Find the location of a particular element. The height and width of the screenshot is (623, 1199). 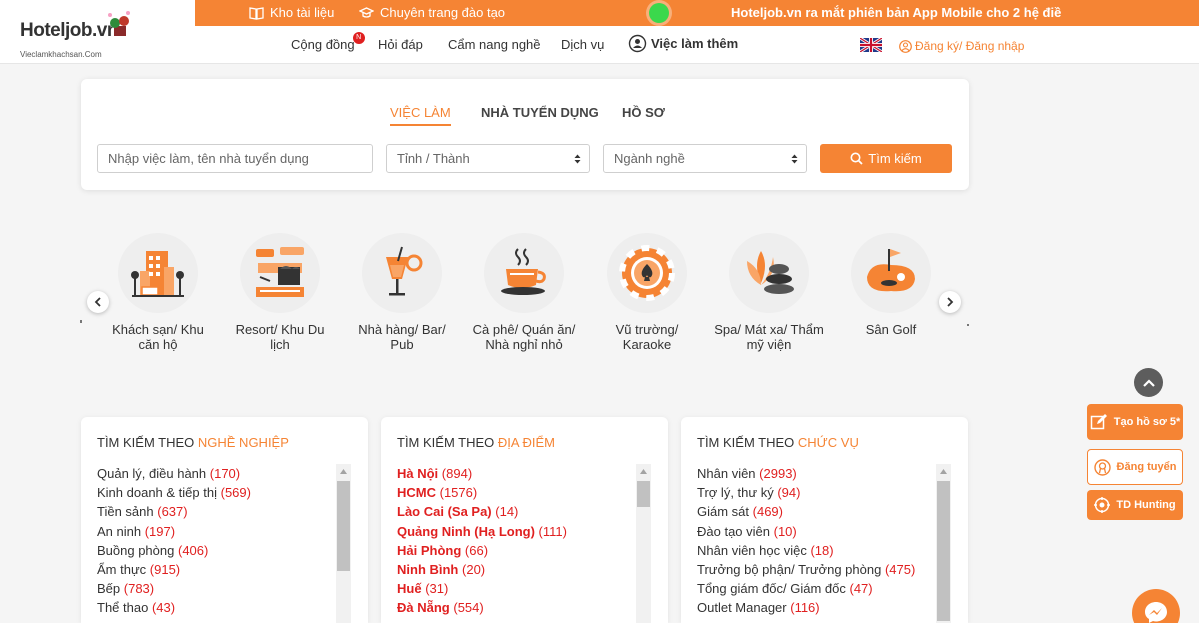

category-golf: Sân Golf is located at coordinates (891, 285).